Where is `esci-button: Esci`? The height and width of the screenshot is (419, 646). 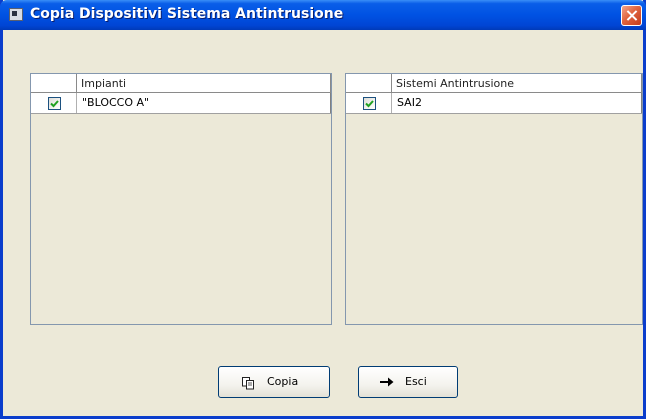 esci-button: Esci is located at coordinates (408, 382).